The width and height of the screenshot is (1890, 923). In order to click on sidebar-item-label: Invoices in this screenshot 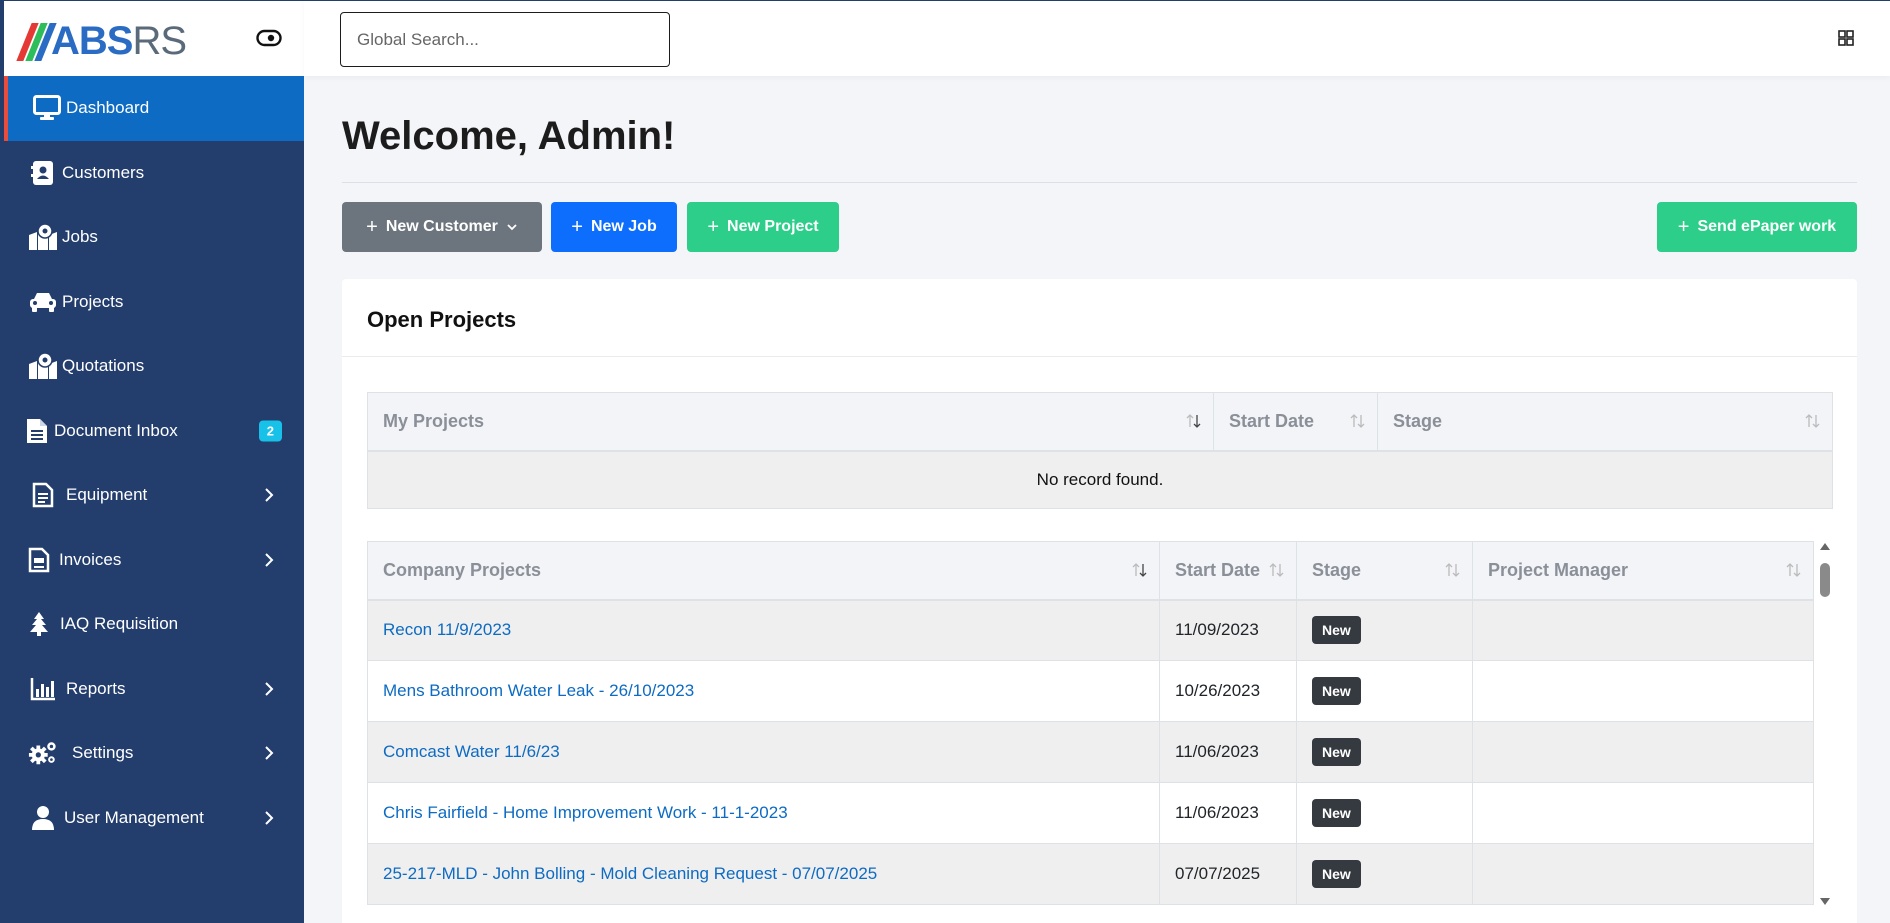, I will do `click(90, 559)`.